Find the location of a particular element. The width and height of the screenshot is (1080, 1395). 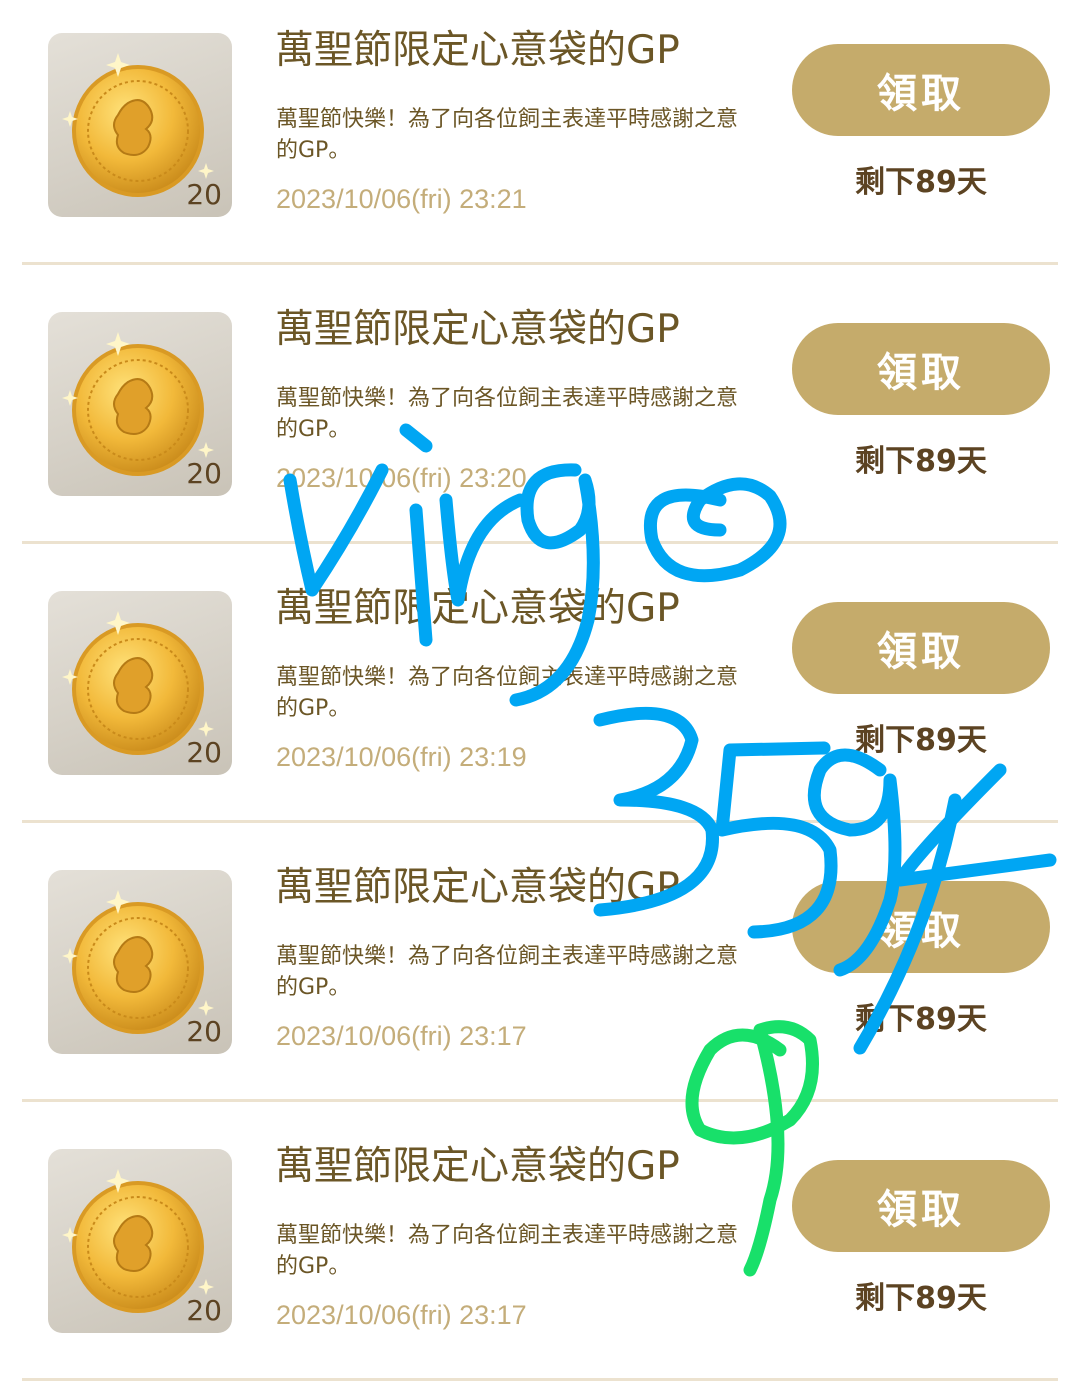

item-date: 2023/10/06(fri) 23:21 is located at coordinates (401, 199).